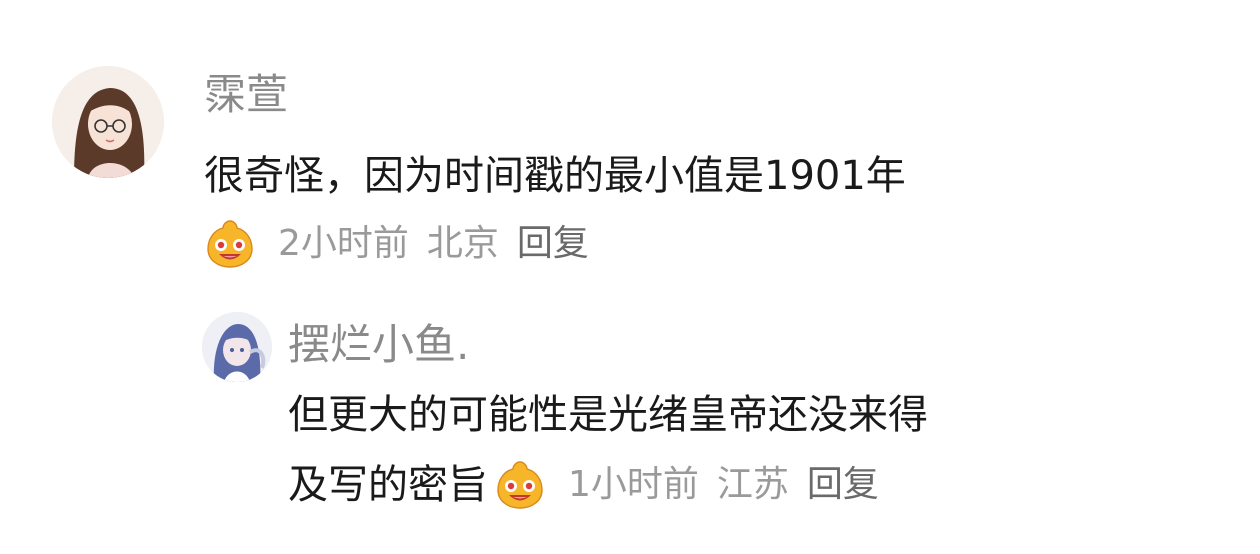 Image resolution: width=1260 pixels, height=554 pixels. I want to click on username: 摆烂小鱼., so click(378, 345).